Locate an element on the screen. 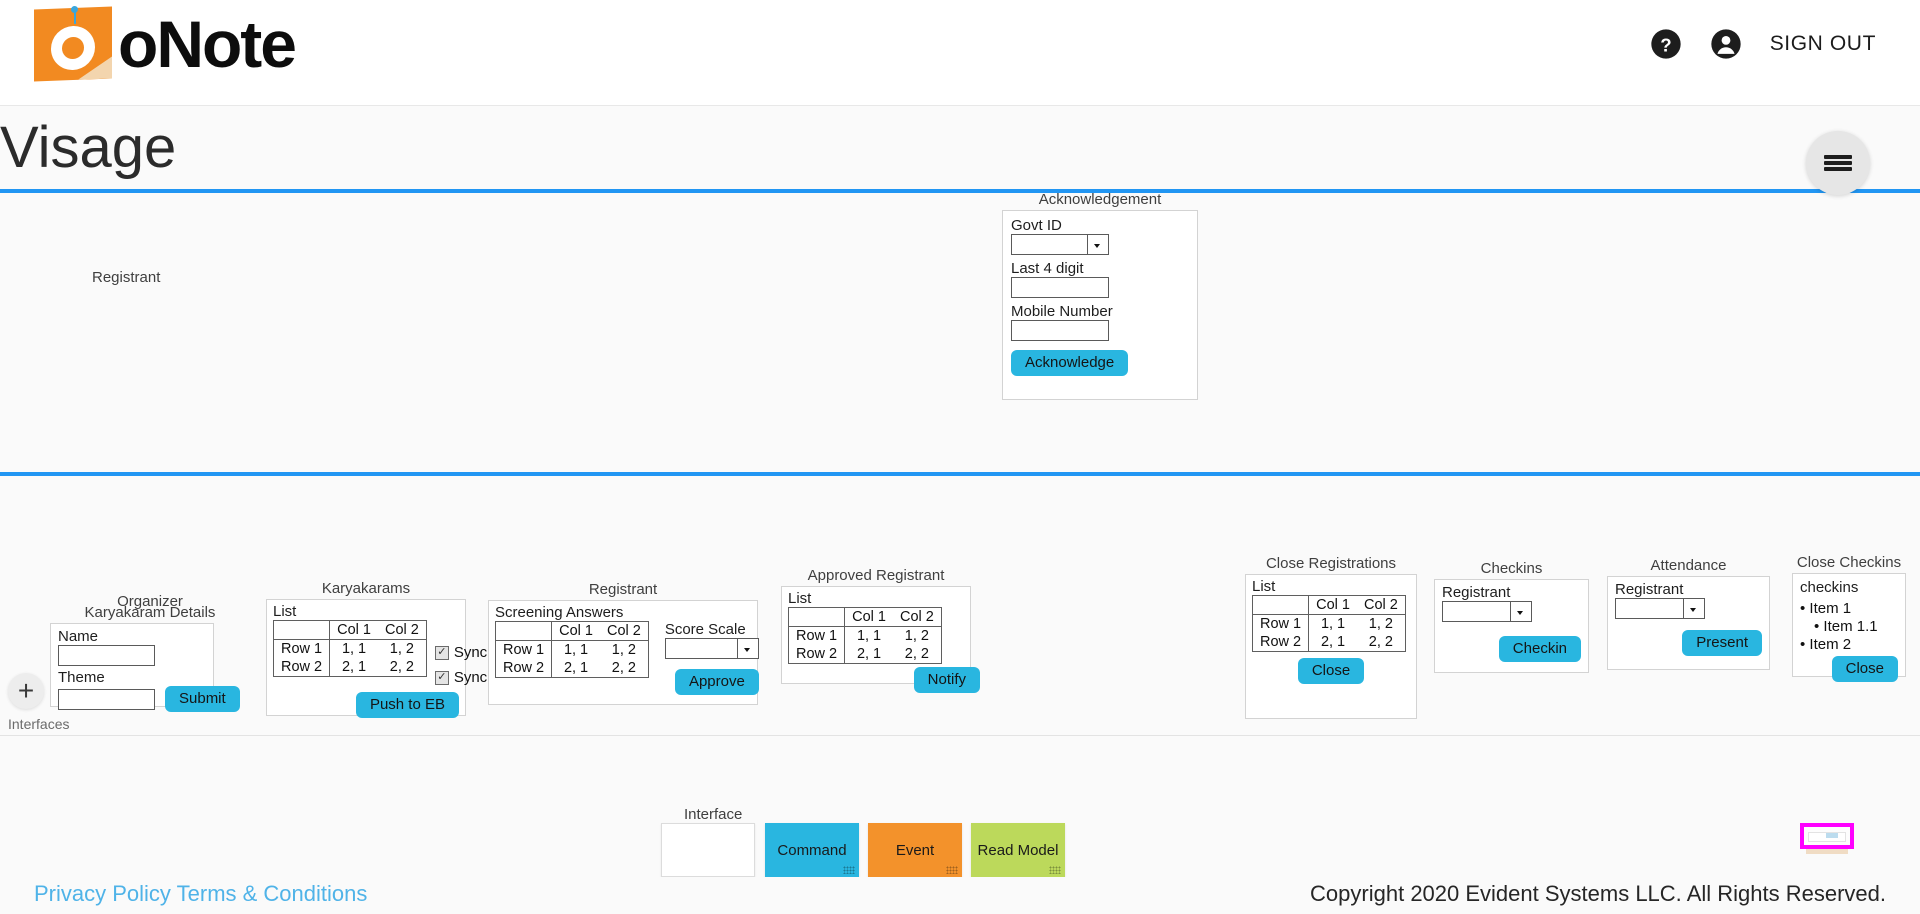 This screenshot has height=914, width=1920. selected-mini-widget is located at coordinates (1827, 836).